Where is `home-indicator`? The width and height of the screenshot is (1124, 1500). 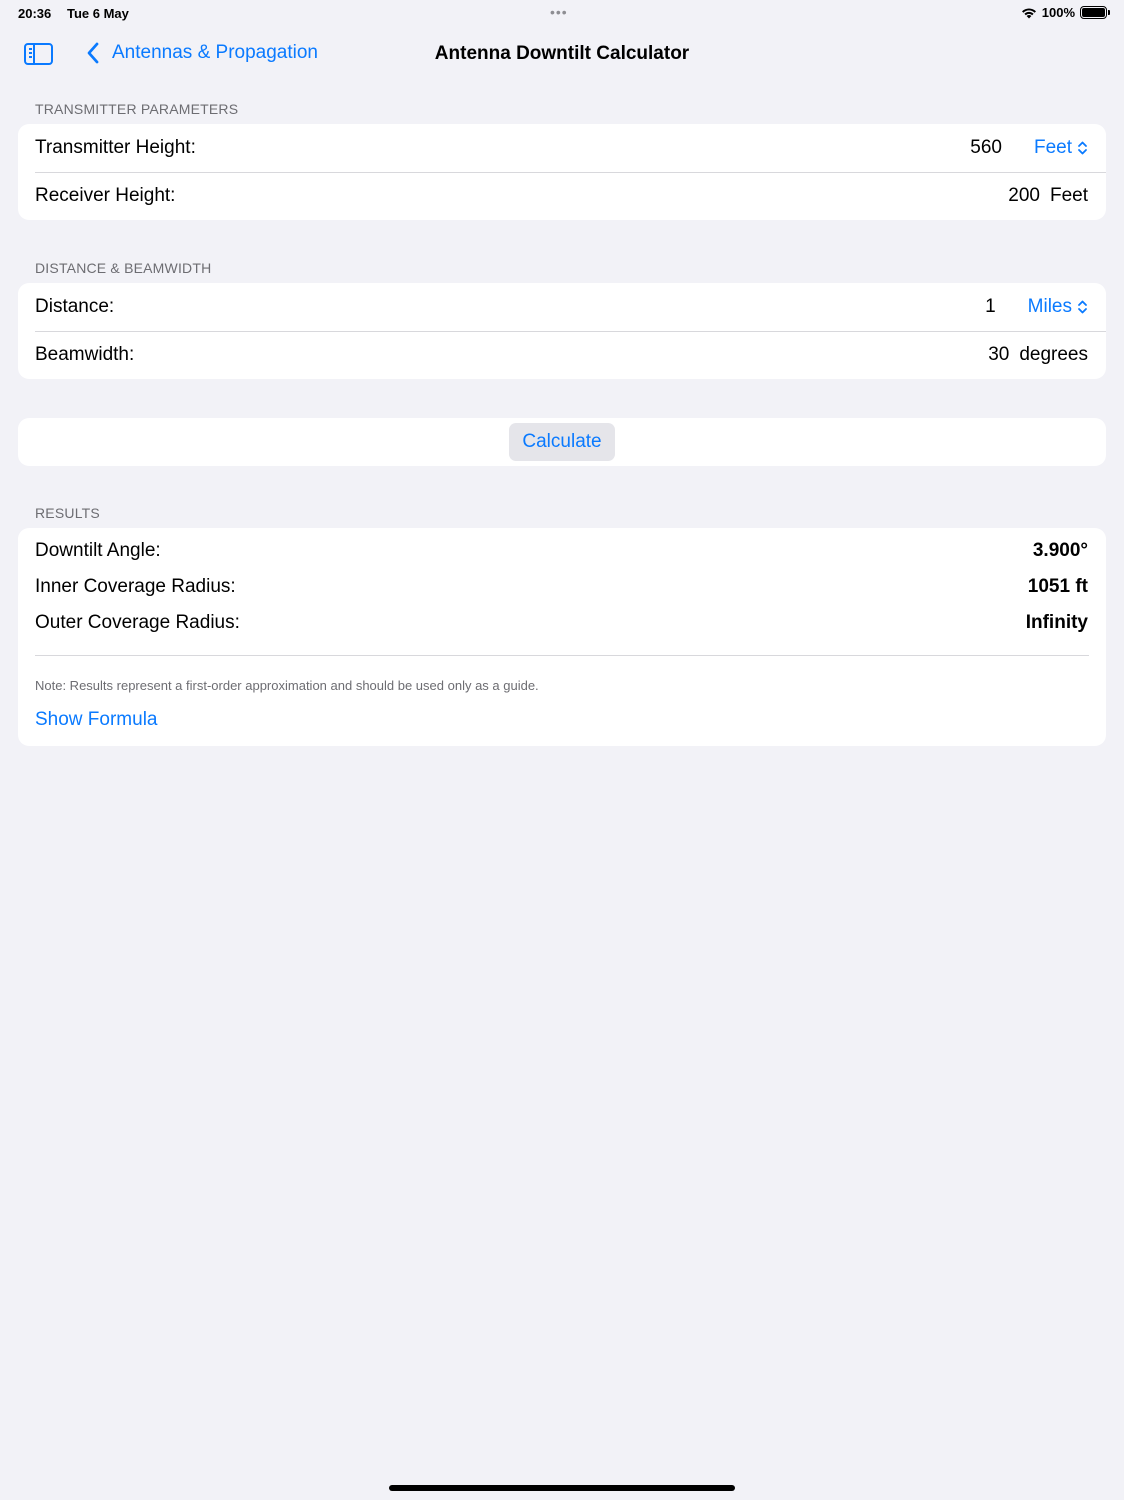 home-indicator is located at coordinates (562, 1488).